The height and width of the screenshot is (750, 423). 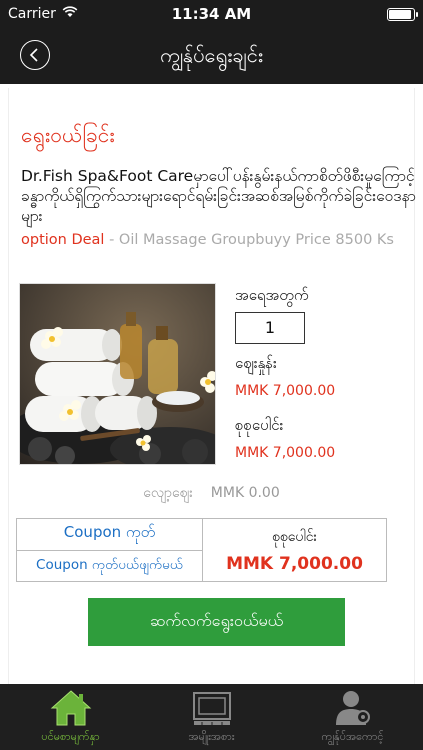 I want to click on tab-home: ပင်မစာမျက်နှာ, so click(x=70, y=717).